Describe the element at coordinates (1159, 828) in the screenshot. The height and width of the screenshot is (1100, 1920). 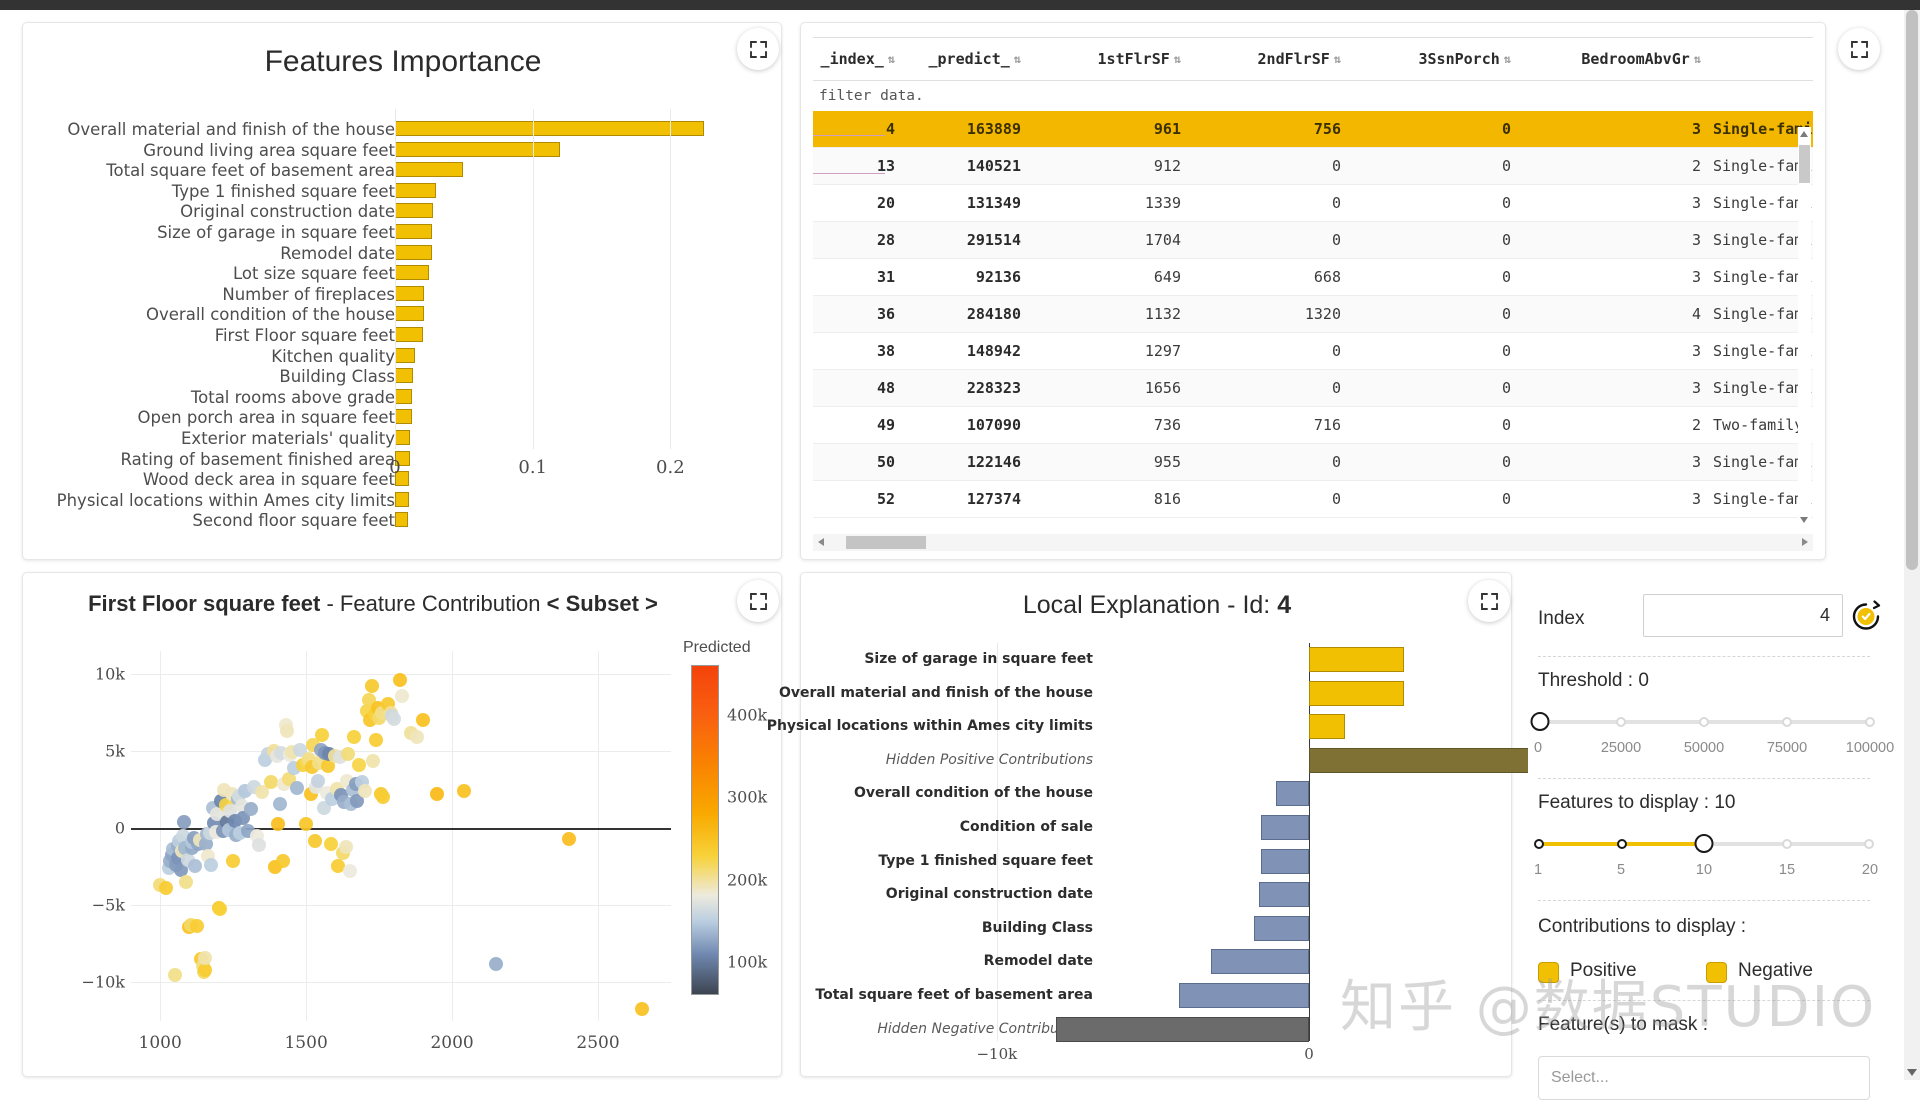
I see `local-explanation-bar-row: Condition of sale` at that location.